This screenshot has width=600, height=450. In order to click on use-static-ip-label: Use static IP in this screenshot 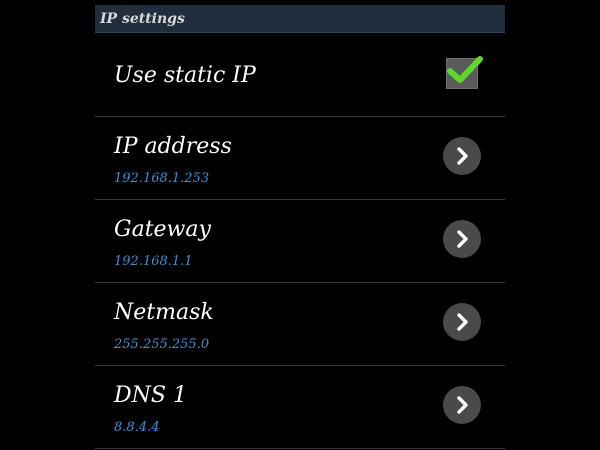, I will do `click(185, 75)`.